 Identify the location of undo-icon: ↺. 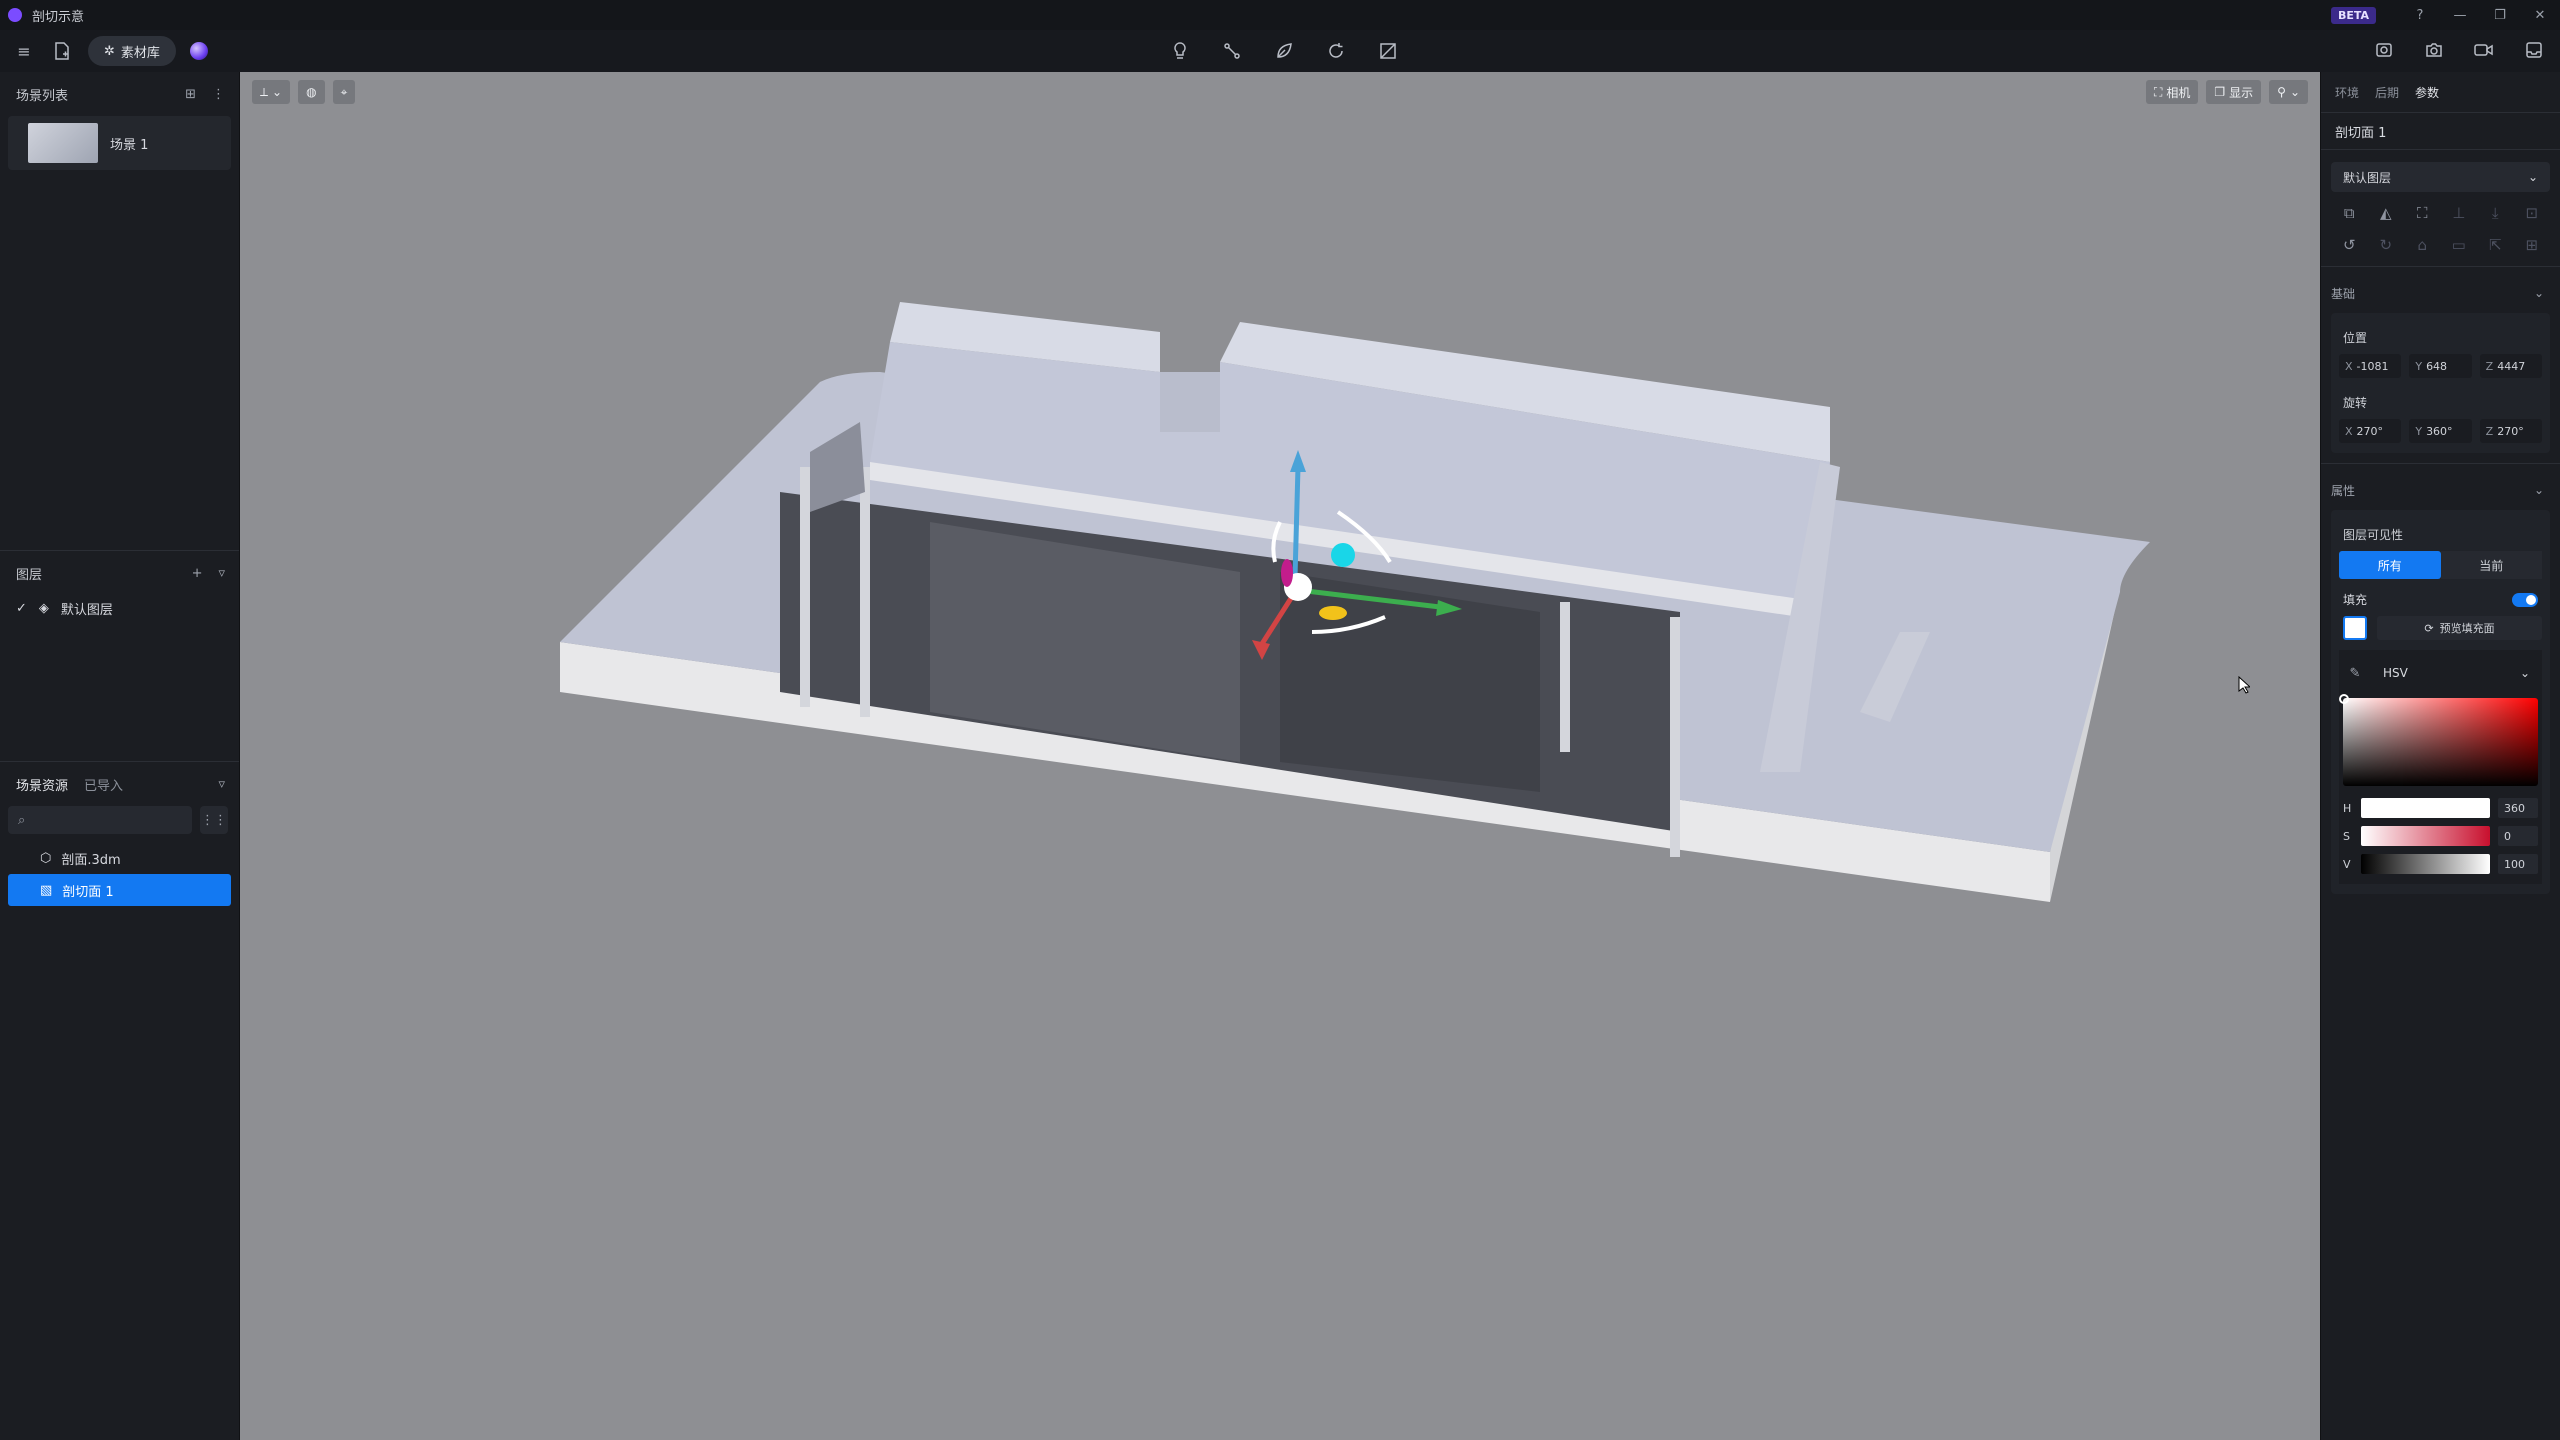
(2349, 245).